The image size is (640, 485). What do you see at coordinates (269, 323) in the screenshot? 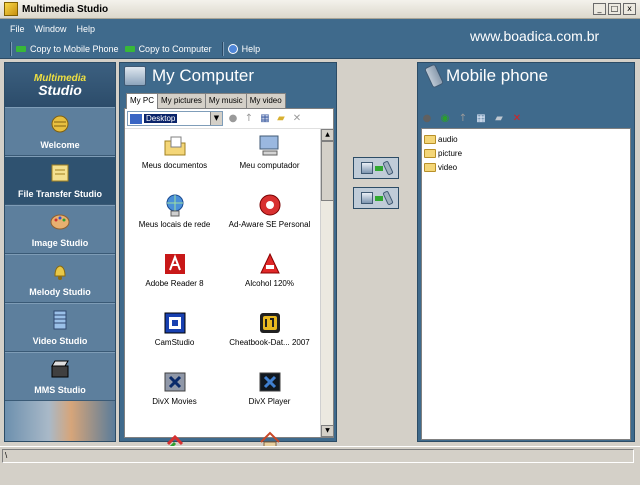
I see `cheatbook-icon` at bounding box center [269, 323].